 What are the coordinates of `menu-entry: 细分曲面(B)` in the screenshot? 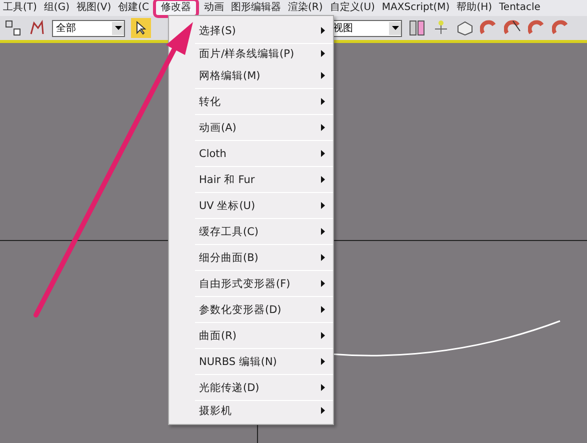 It's located at (264, 258).